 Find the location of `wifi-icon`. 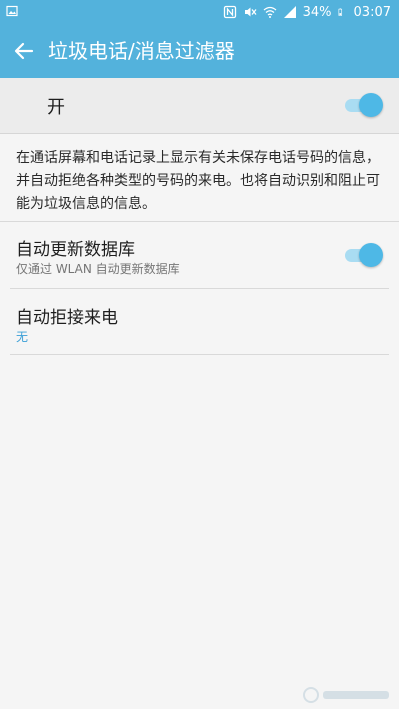

wifi-icon is located at coordinates (270, 12).